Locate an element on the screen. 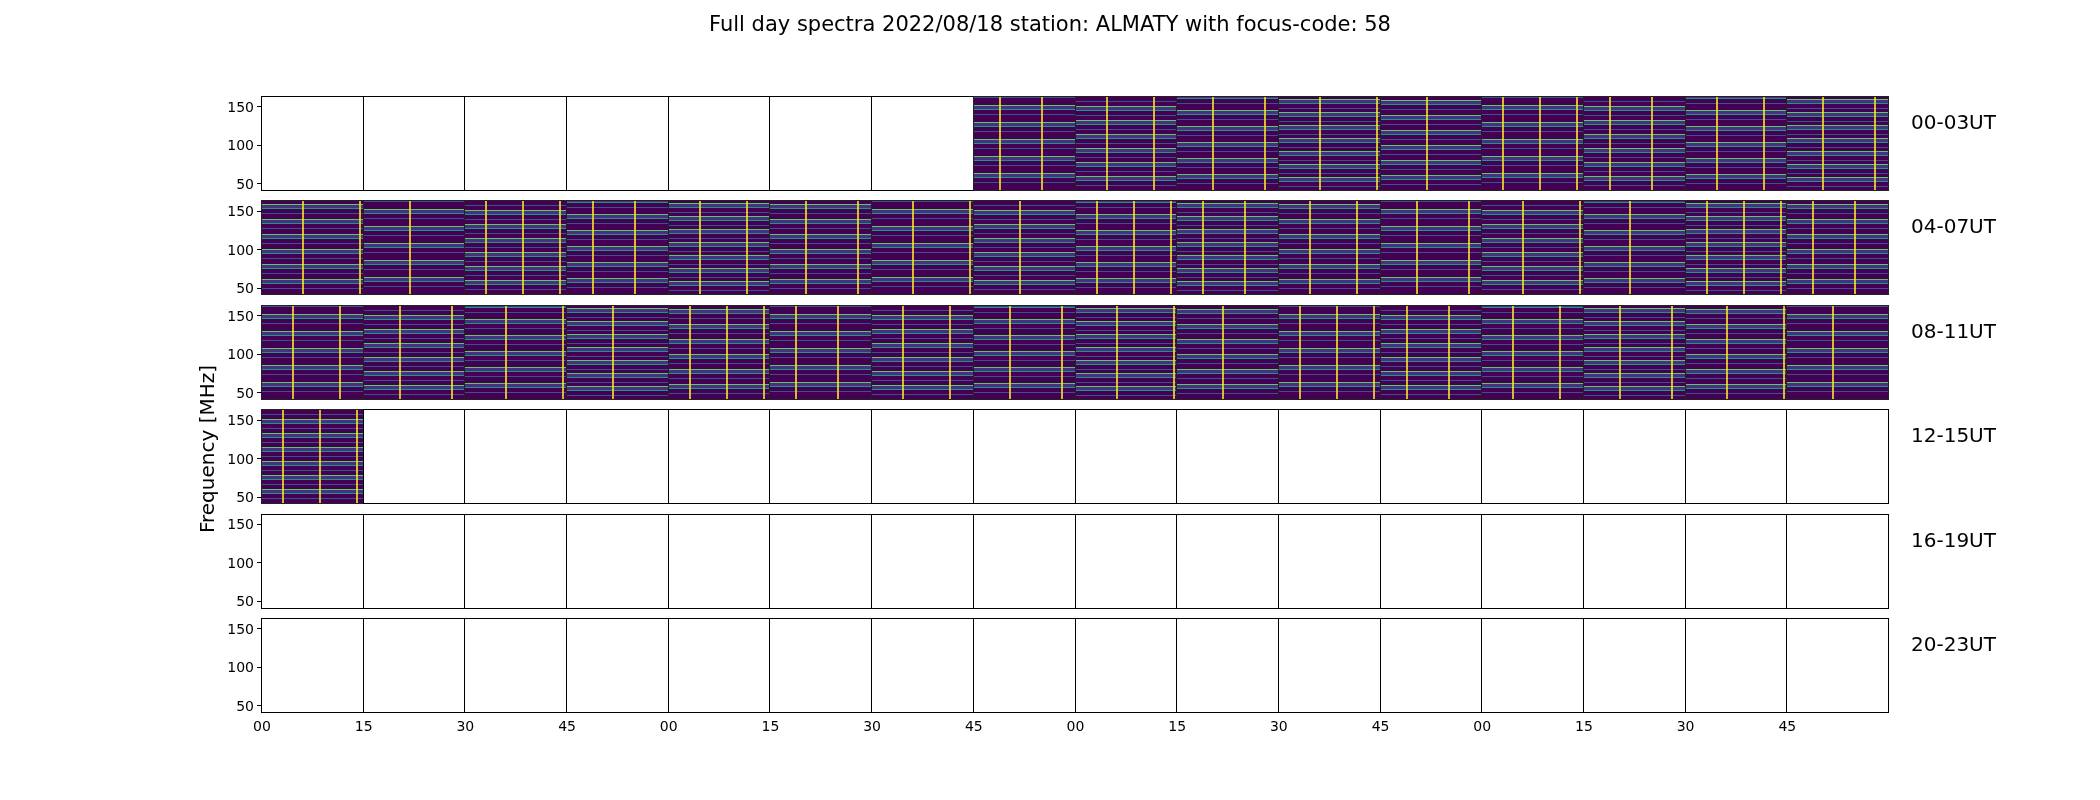 This screenshot has height=800, width=2100. y-axis-label: Frequency [MHz] is located at coordinates (207, 449).